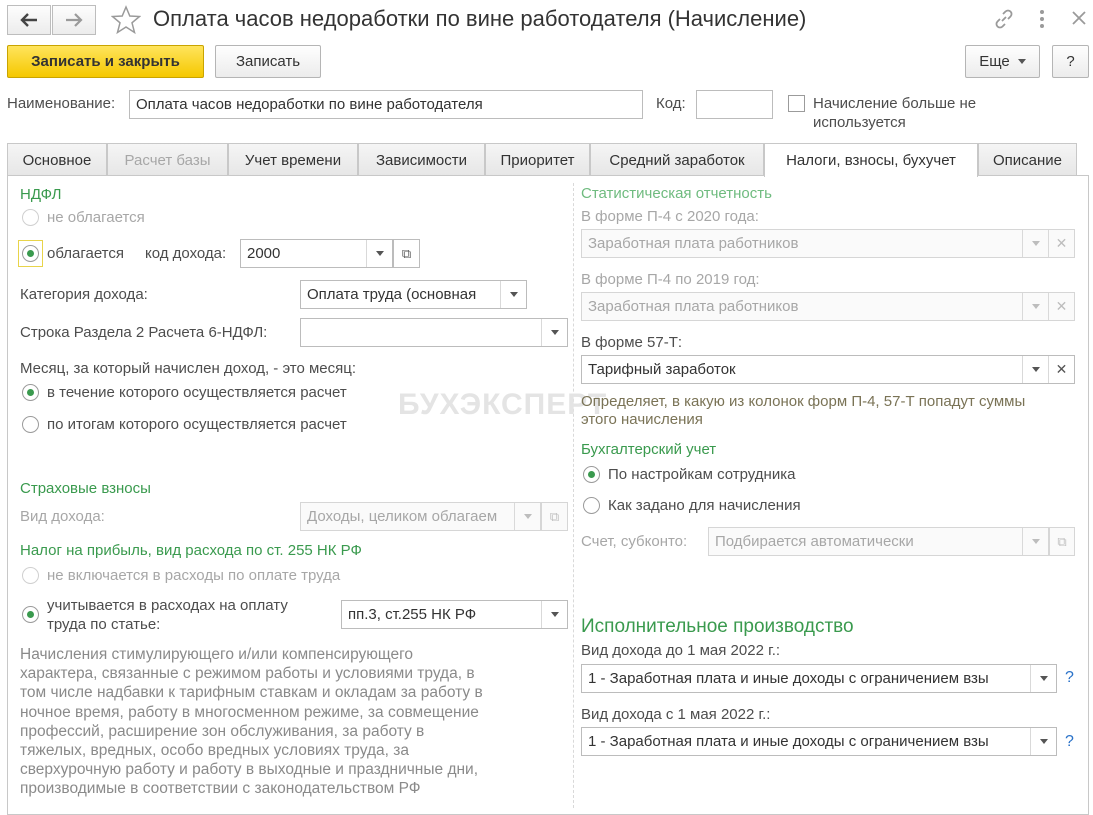 The width and height of the screenshot is (1093, 815). What do you see at coordinates (717, 626) in the screenshot?
I see `enforcement-heading: Исполнительное производство` at bounding box center [717, 626].